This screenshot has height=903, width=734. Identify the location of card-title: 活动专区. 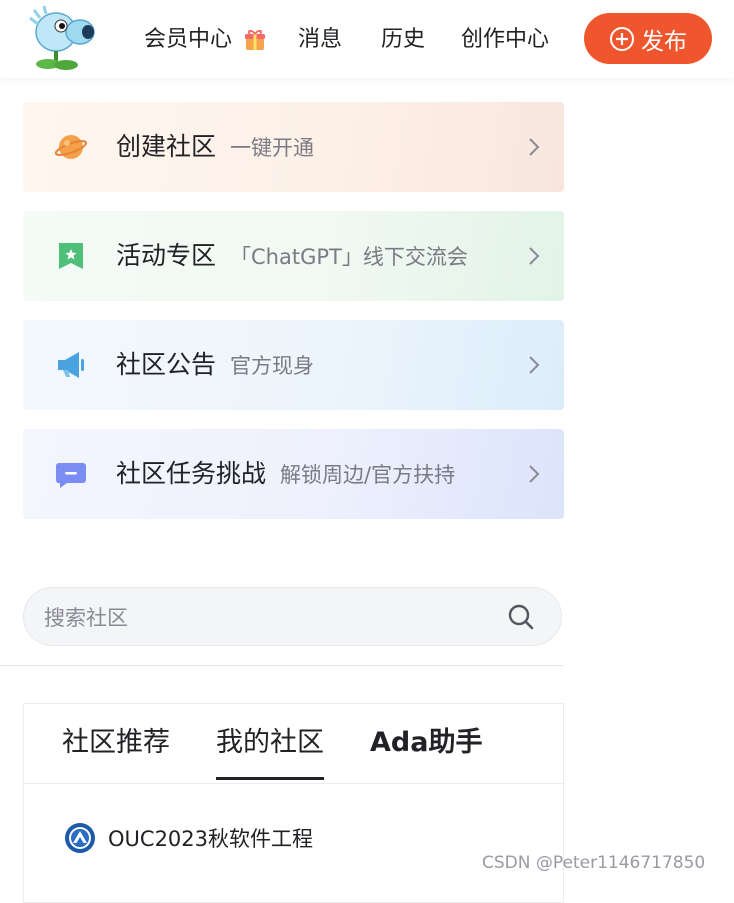
(166, 255).